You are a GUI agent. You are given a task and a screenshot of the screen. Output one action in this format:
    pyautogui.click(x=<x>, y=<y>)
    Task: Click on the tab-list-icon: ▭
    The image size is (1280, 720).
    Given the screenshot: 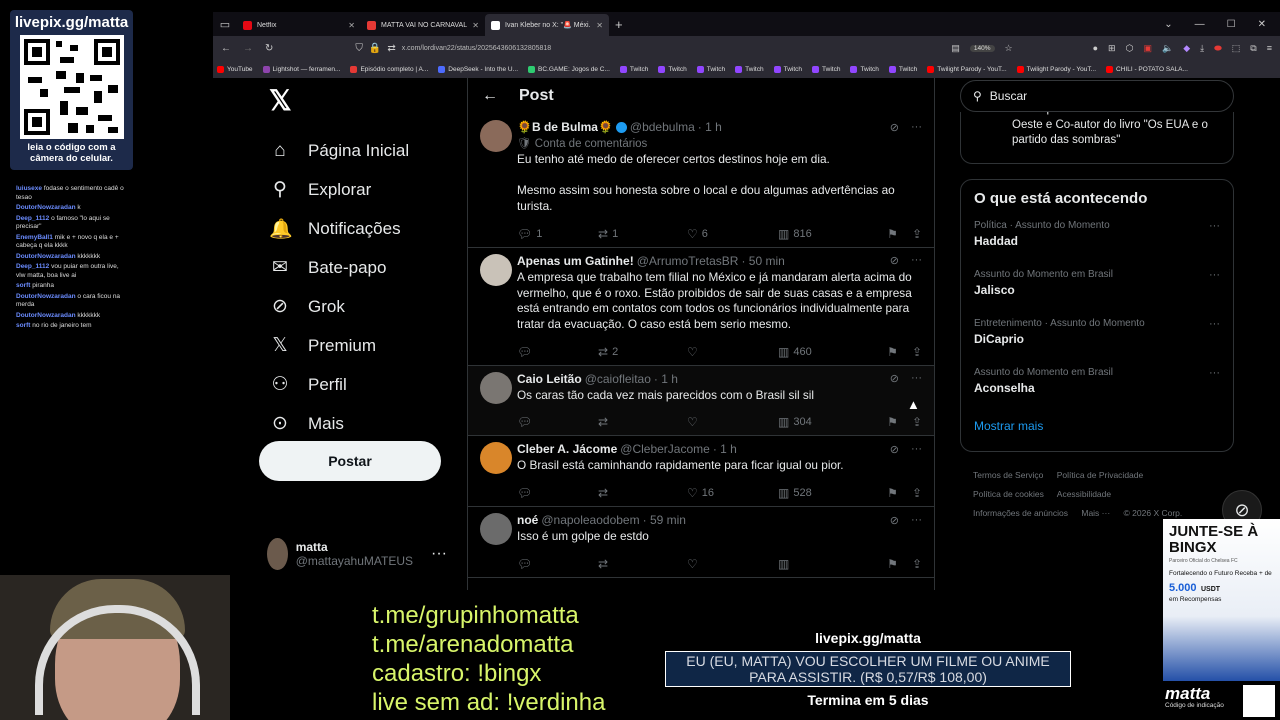 What is the action you would take?
    pyautogui.click(x=225, y=24)
    